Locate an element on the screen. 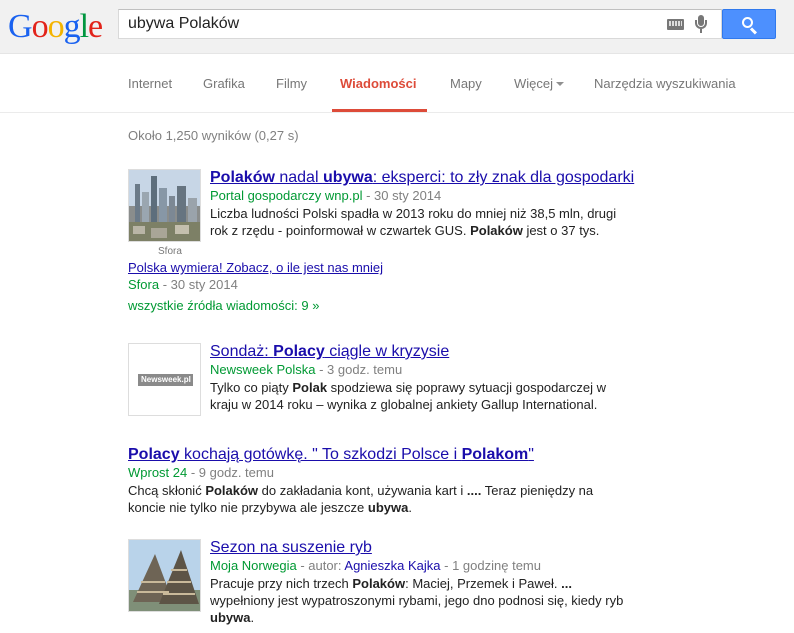 This screenshot has height=633, width=794. result-source-line: Portal gospodarczy wnp.pl - 30 sty 2014 is located at coordinates (325, 195).